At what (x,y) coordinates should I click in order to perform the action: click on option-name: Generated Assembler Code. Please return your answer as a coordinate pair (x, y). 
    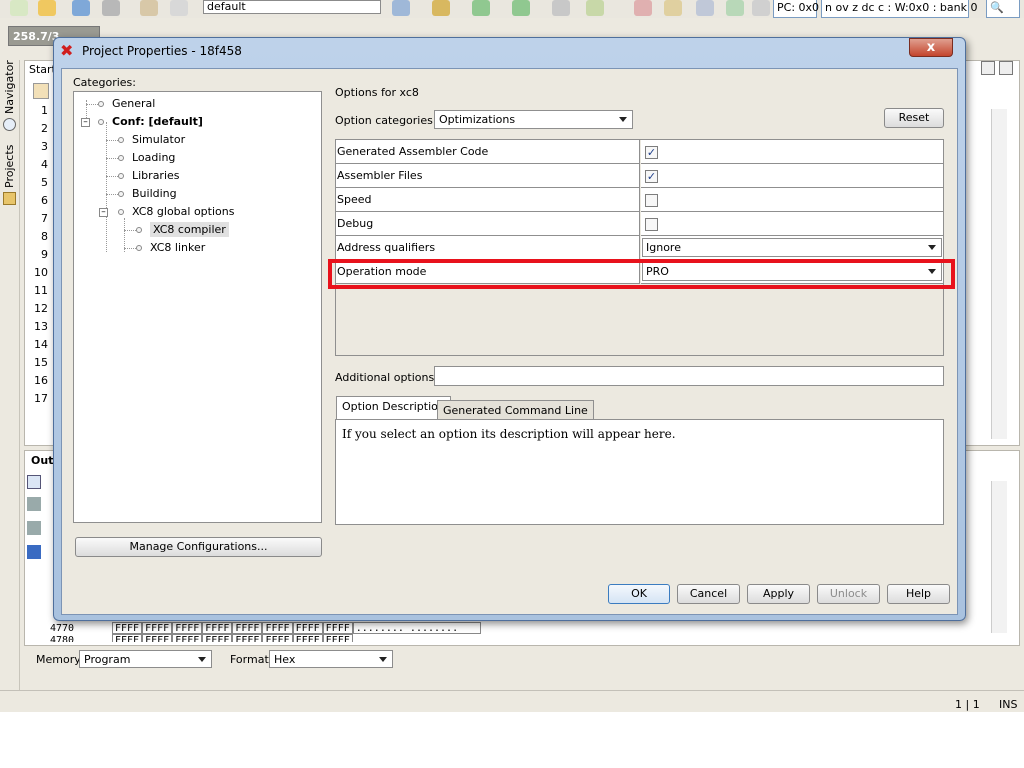
    Looking at the image, I should click on (488, 152).